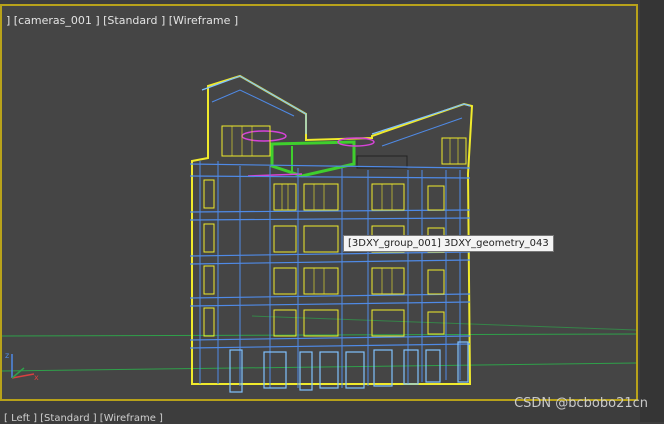 The height and width of the screenshot is (424, 664). What do you see at coordinates (275, 175) in the screenshot?
I see `magenta-line` at bounding box center [275, 175].